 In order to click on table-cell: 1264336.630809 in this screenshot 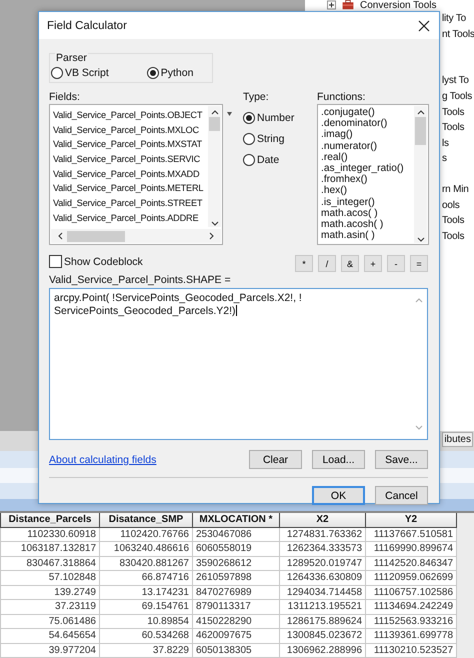, I will do `click(323, 577)`.